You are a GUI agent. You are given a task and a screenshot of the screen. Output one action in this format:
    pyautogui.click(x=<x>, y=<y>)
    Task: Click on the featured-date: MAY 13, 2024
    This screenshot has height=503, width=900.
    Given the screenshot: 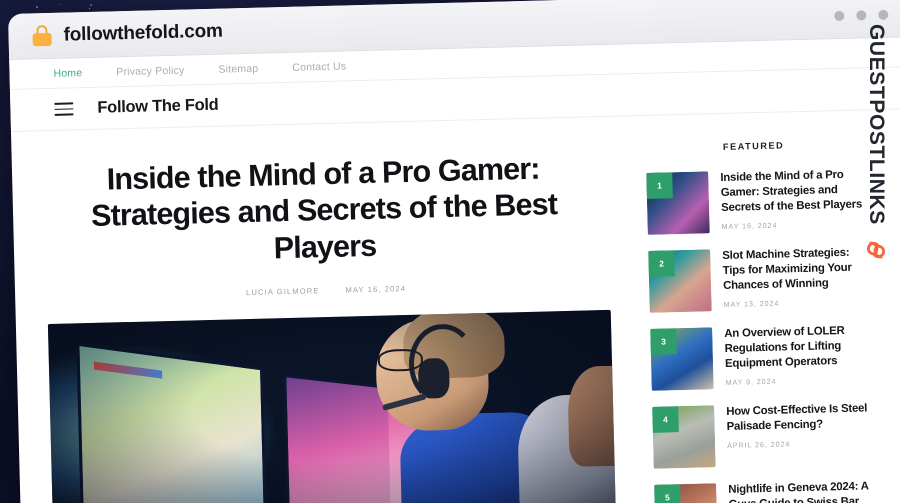 What is the action you would take?
    pyautogui.click(x=751, y=304)
    